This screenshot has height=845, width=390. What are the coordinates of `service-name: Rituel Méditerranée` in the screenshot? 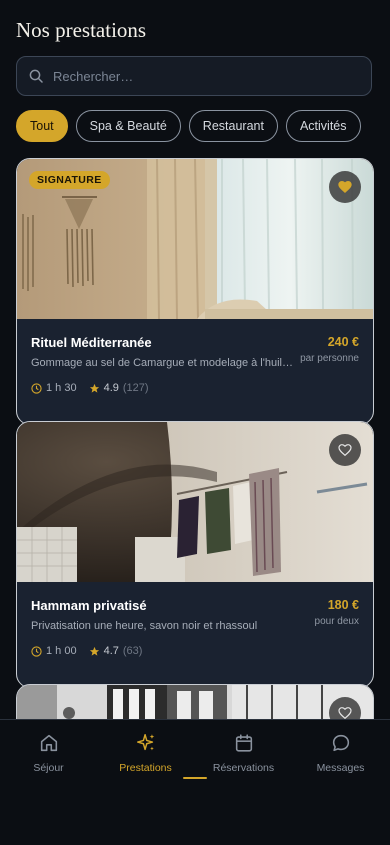 It's located at (91, 342).